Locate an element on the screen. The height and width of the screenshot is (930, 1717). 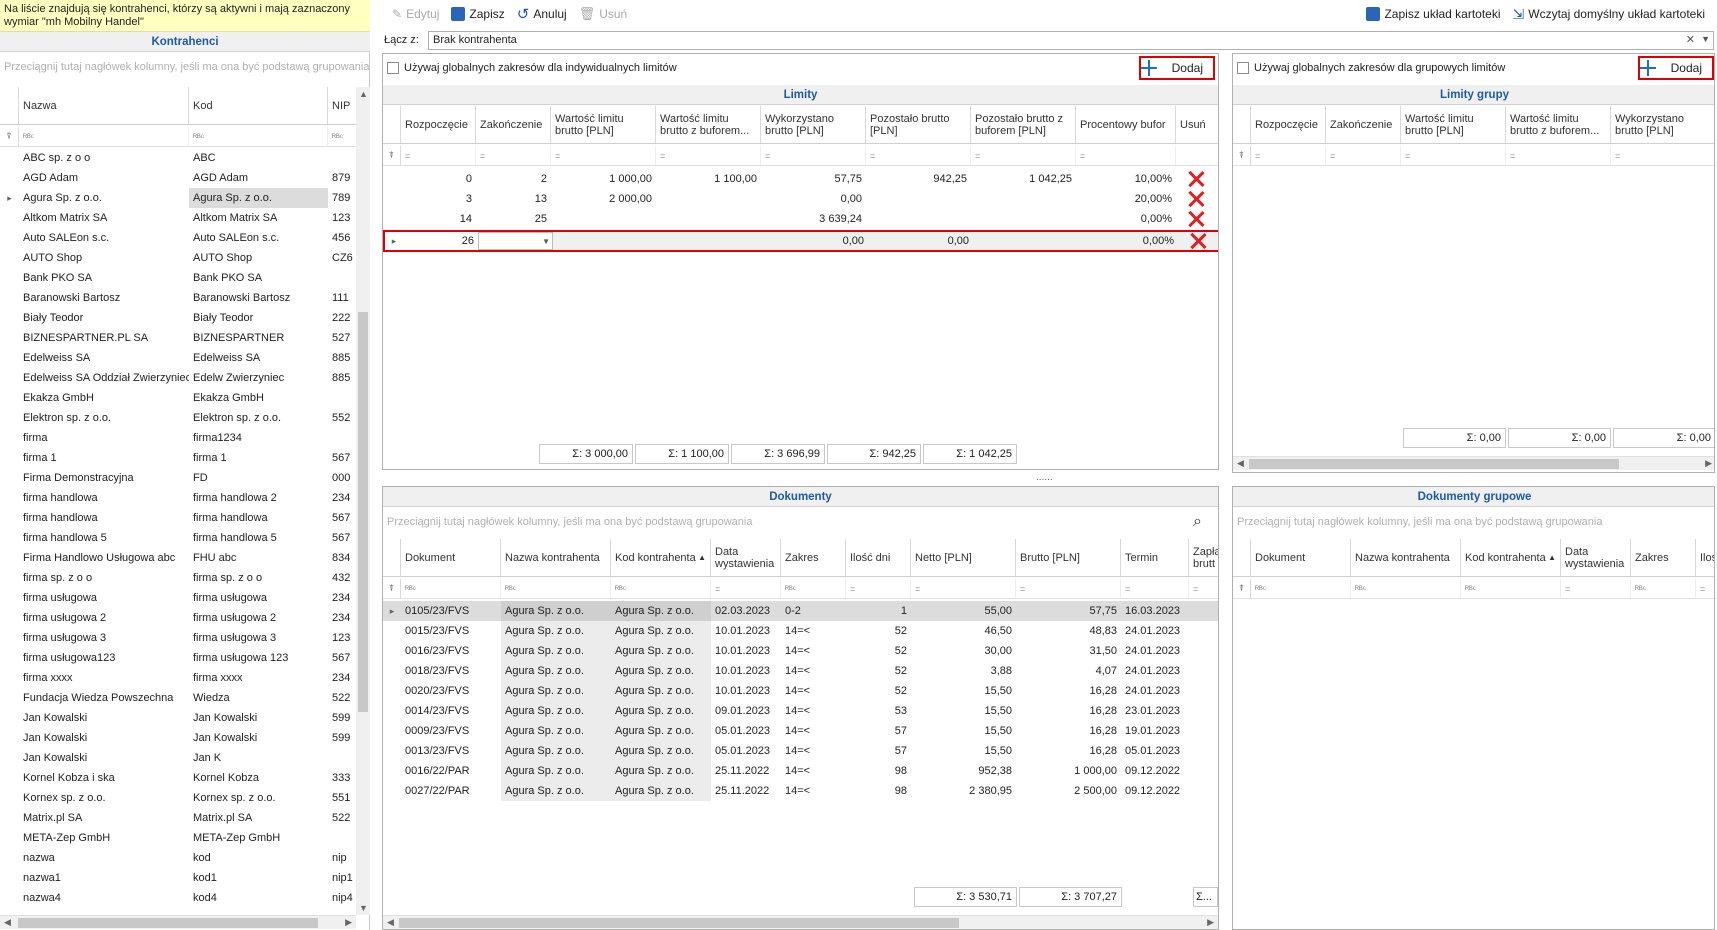
col-days: Ilość dni is located at coordinates (878, 557).